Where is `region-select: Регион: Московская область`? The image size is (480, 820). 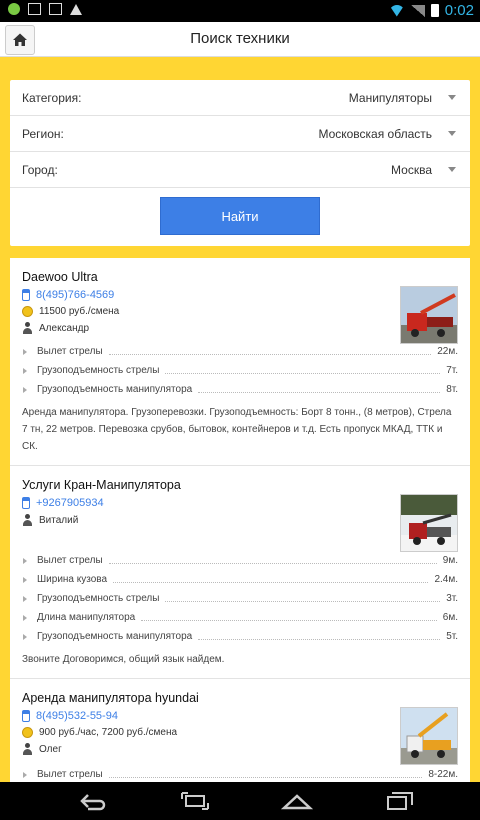
region-select: Регион: Московская область is located at coordinates (240, 134).